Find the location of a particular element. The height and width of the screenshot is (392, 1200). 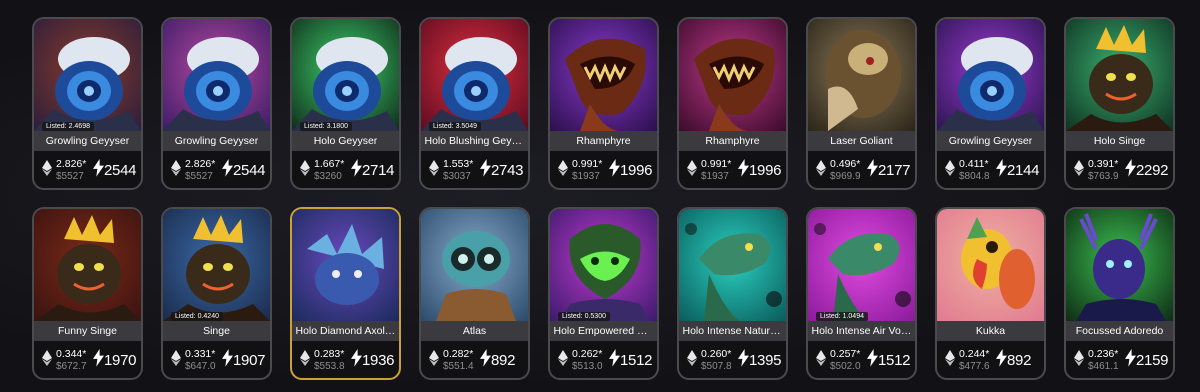

card-name-bar: Kukka is located at coordinates (990, 331).